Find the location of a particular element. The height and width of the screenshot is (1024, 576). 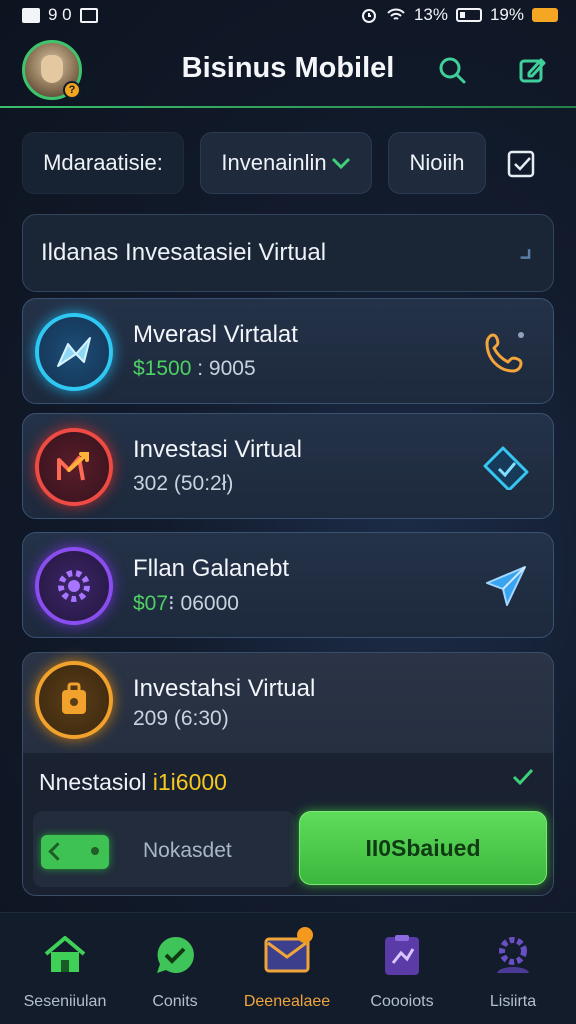

phone-icon is located at coordinates (504, 352).